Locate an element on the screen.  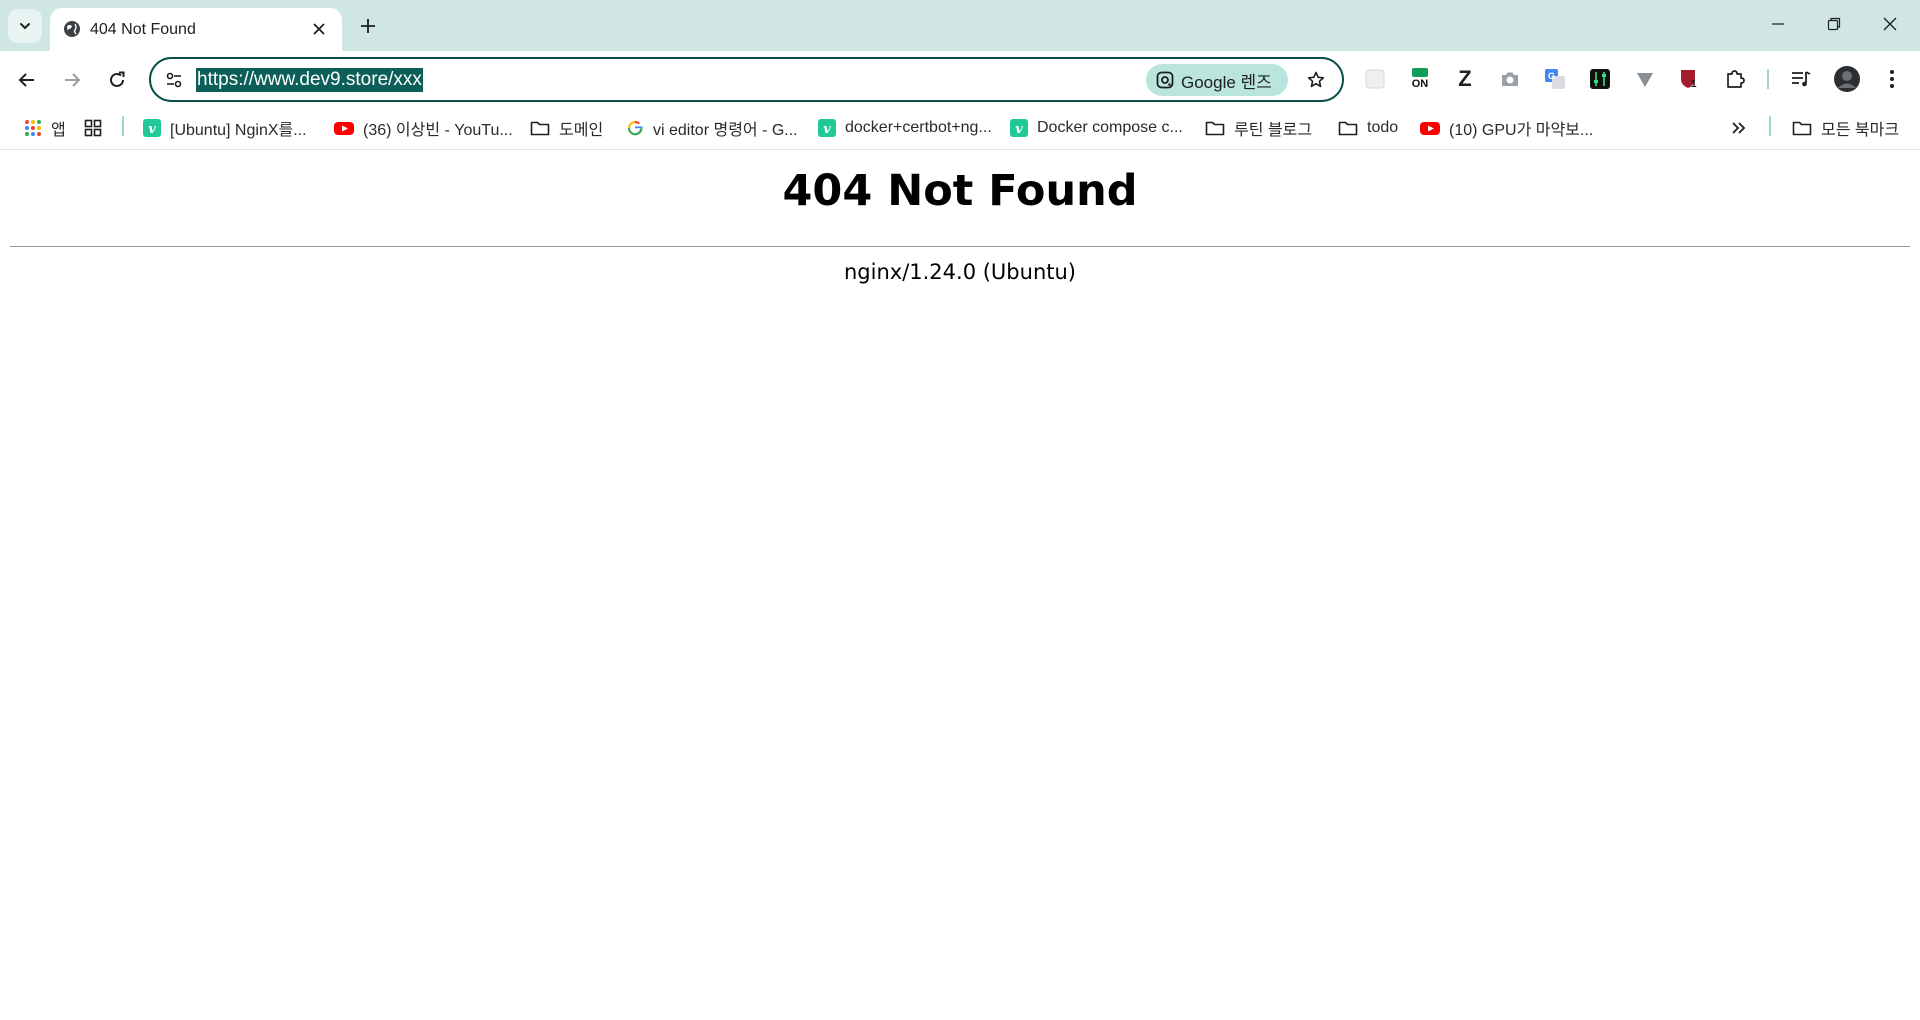
extension-translate: G is located at coordinates (1555, 79).